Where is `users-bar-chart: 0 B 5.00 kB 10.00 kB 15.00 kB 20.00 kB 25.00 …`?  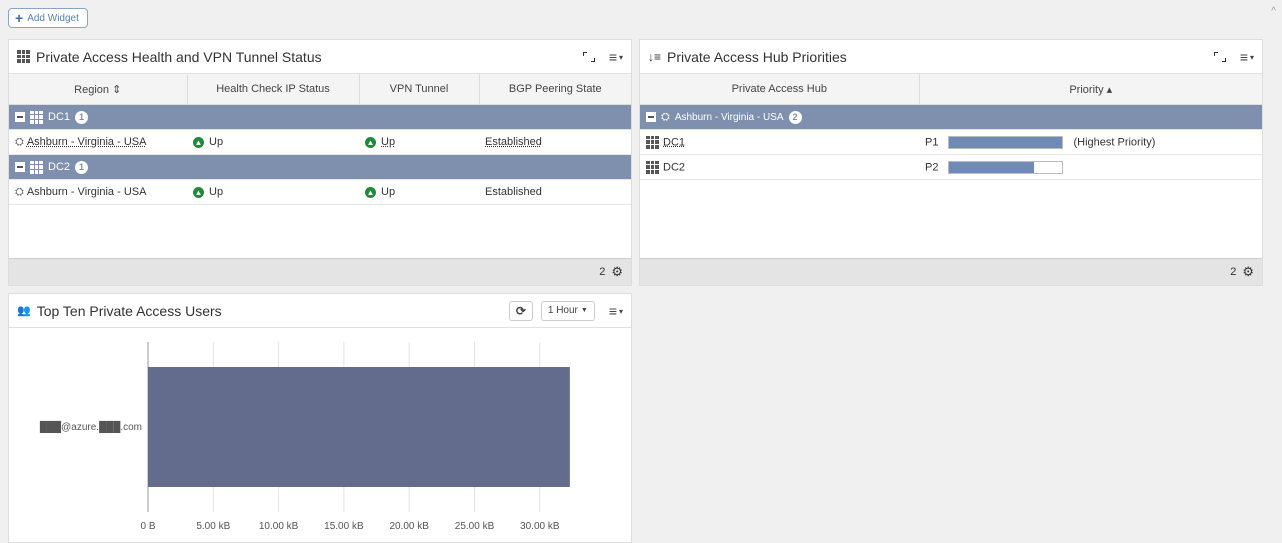
users-bar-chart: 0 B 5.00 kB 10.00 kB 15.00 kB 20.00 kB 25.00 … is located at coordinates (305, 437).